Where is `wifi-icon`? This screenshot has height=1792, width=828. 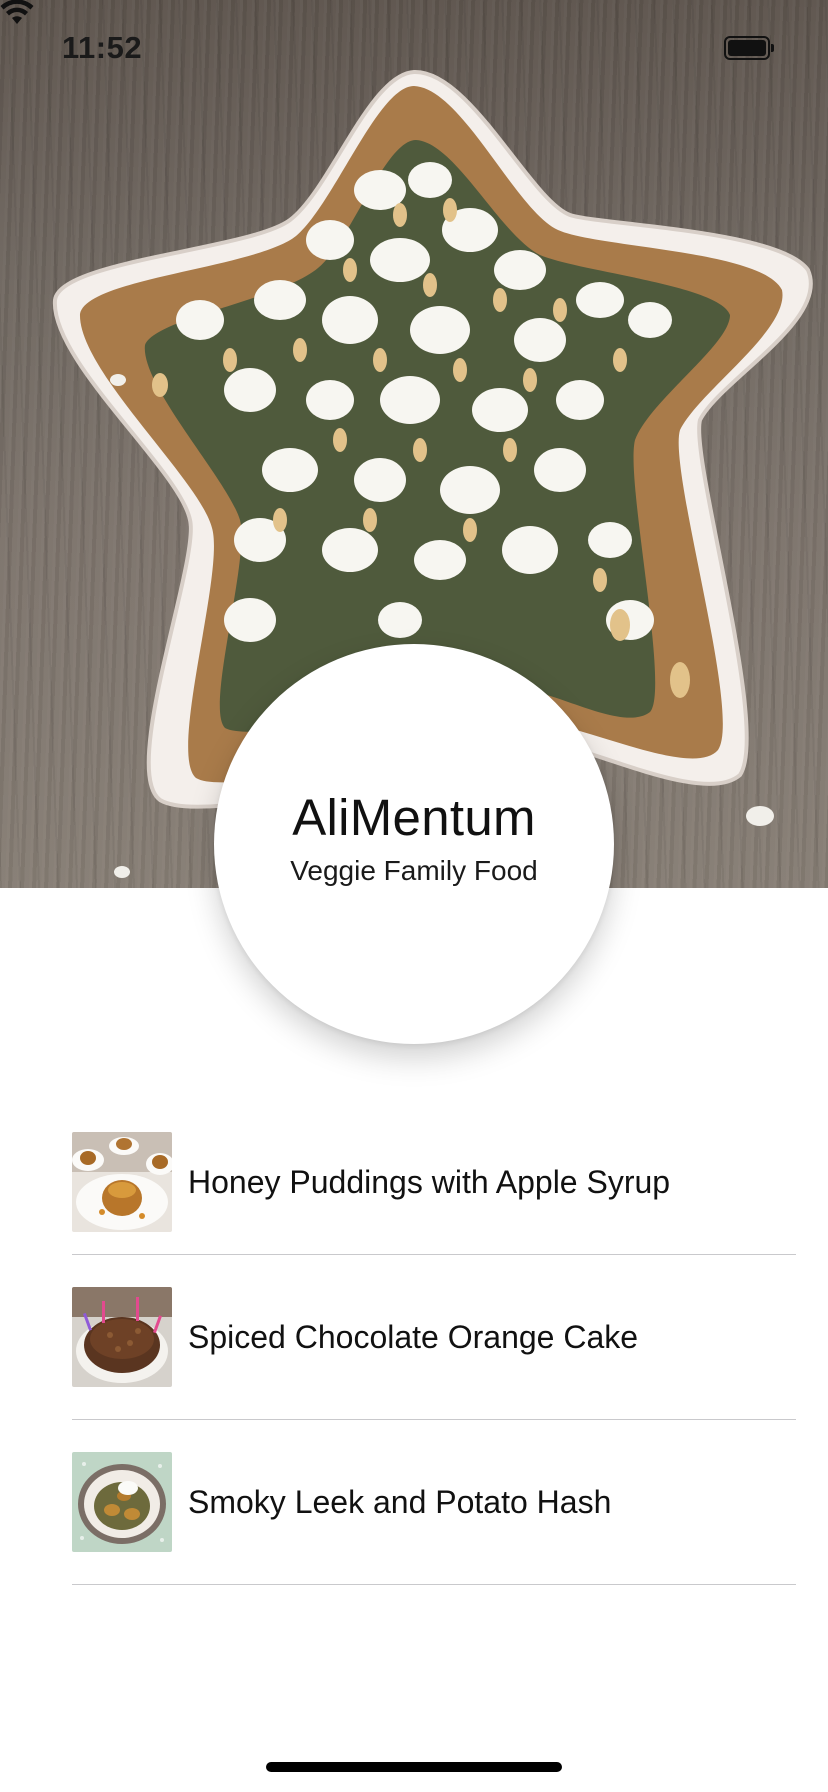
wifi-icon is located at coordinates (17, 12).